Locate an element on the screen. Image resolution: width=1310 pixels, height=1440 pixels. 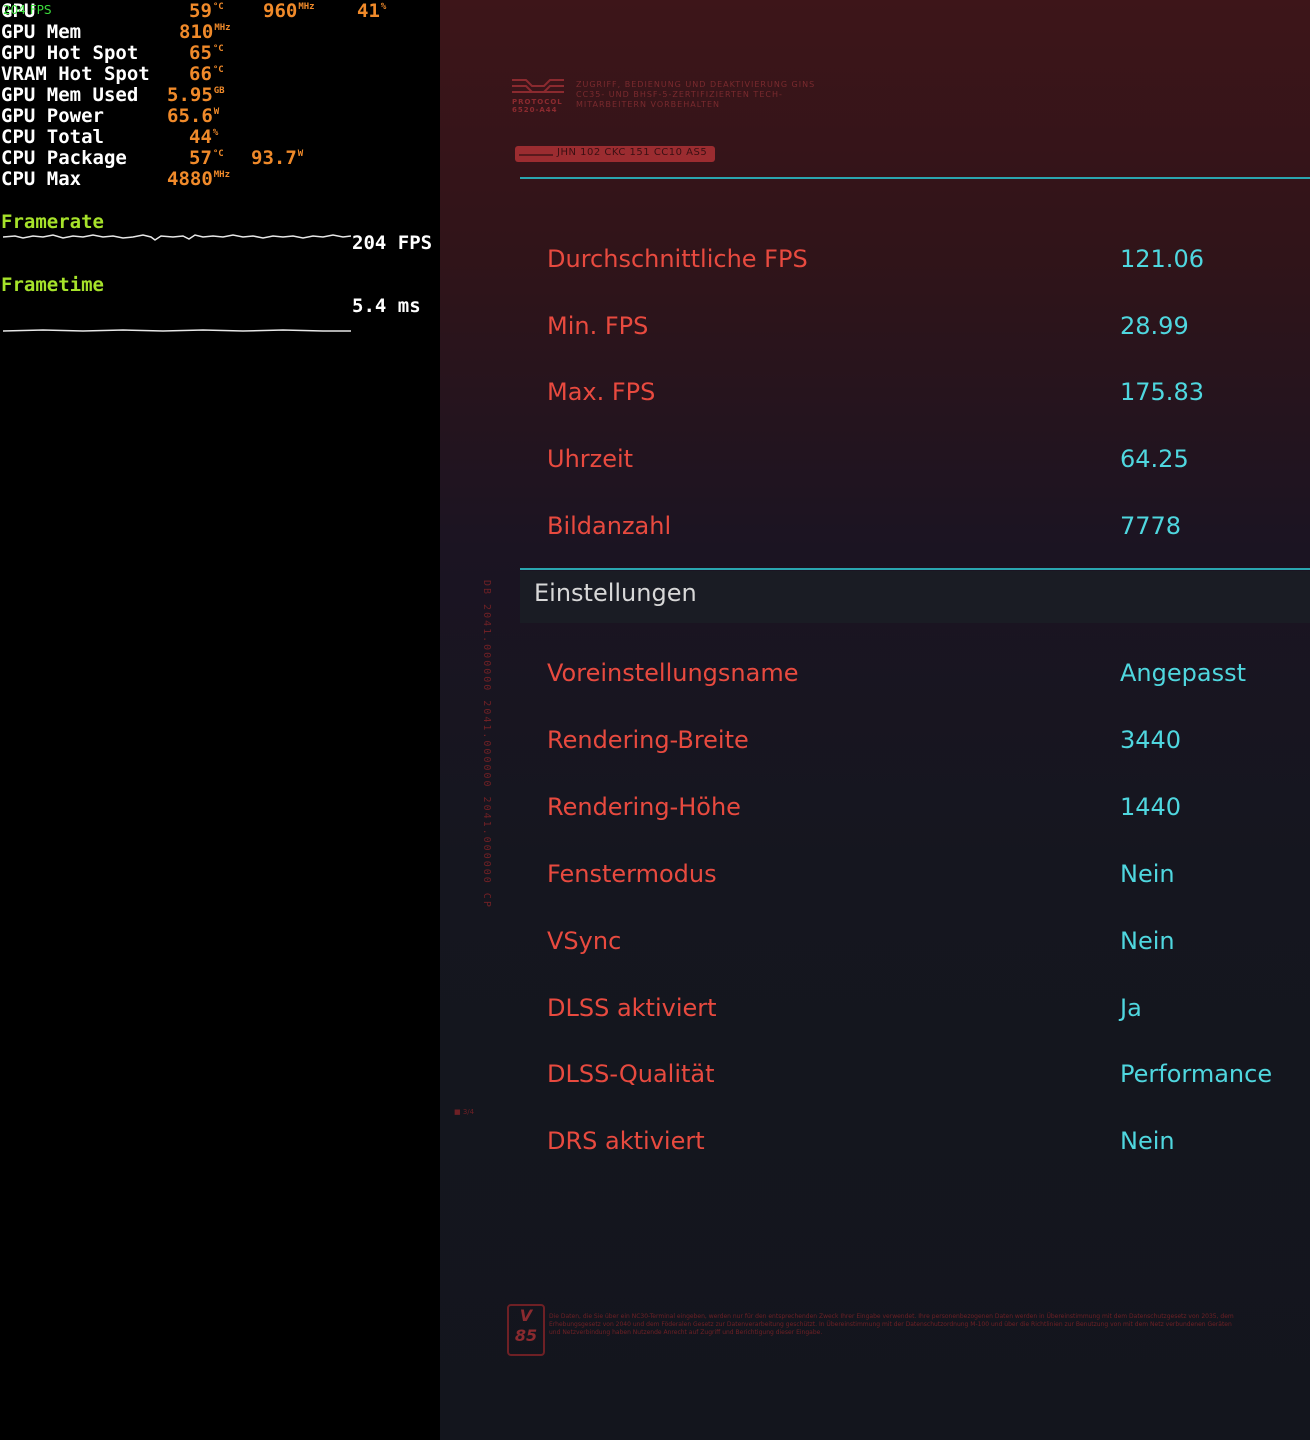
result-row: Max. FPS 175.83 is located at coordinates (917, 392).